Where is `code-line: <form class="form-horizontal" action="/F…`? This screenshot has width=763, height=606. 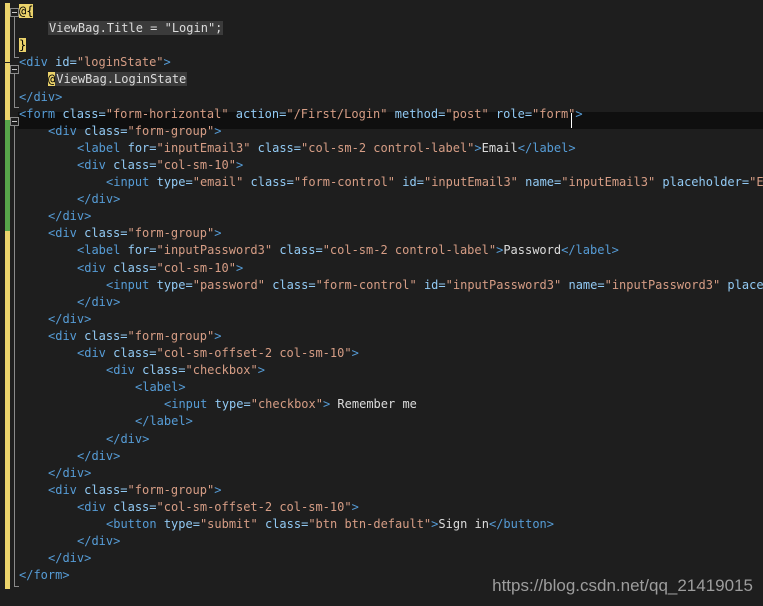
code-line: <form class="form-horizontal" action="/F… is located at coordinates (301, 114).